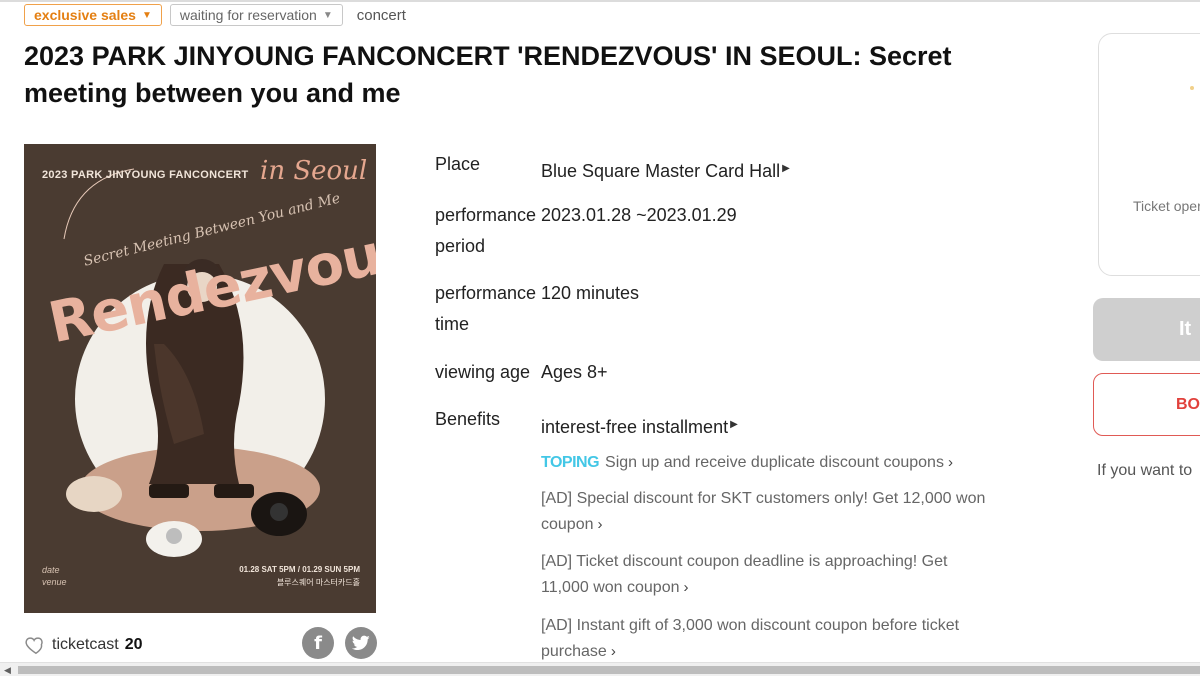 The image size is (1200, 676). I want to click on toping-logo: TOPING, so click(570, 462).